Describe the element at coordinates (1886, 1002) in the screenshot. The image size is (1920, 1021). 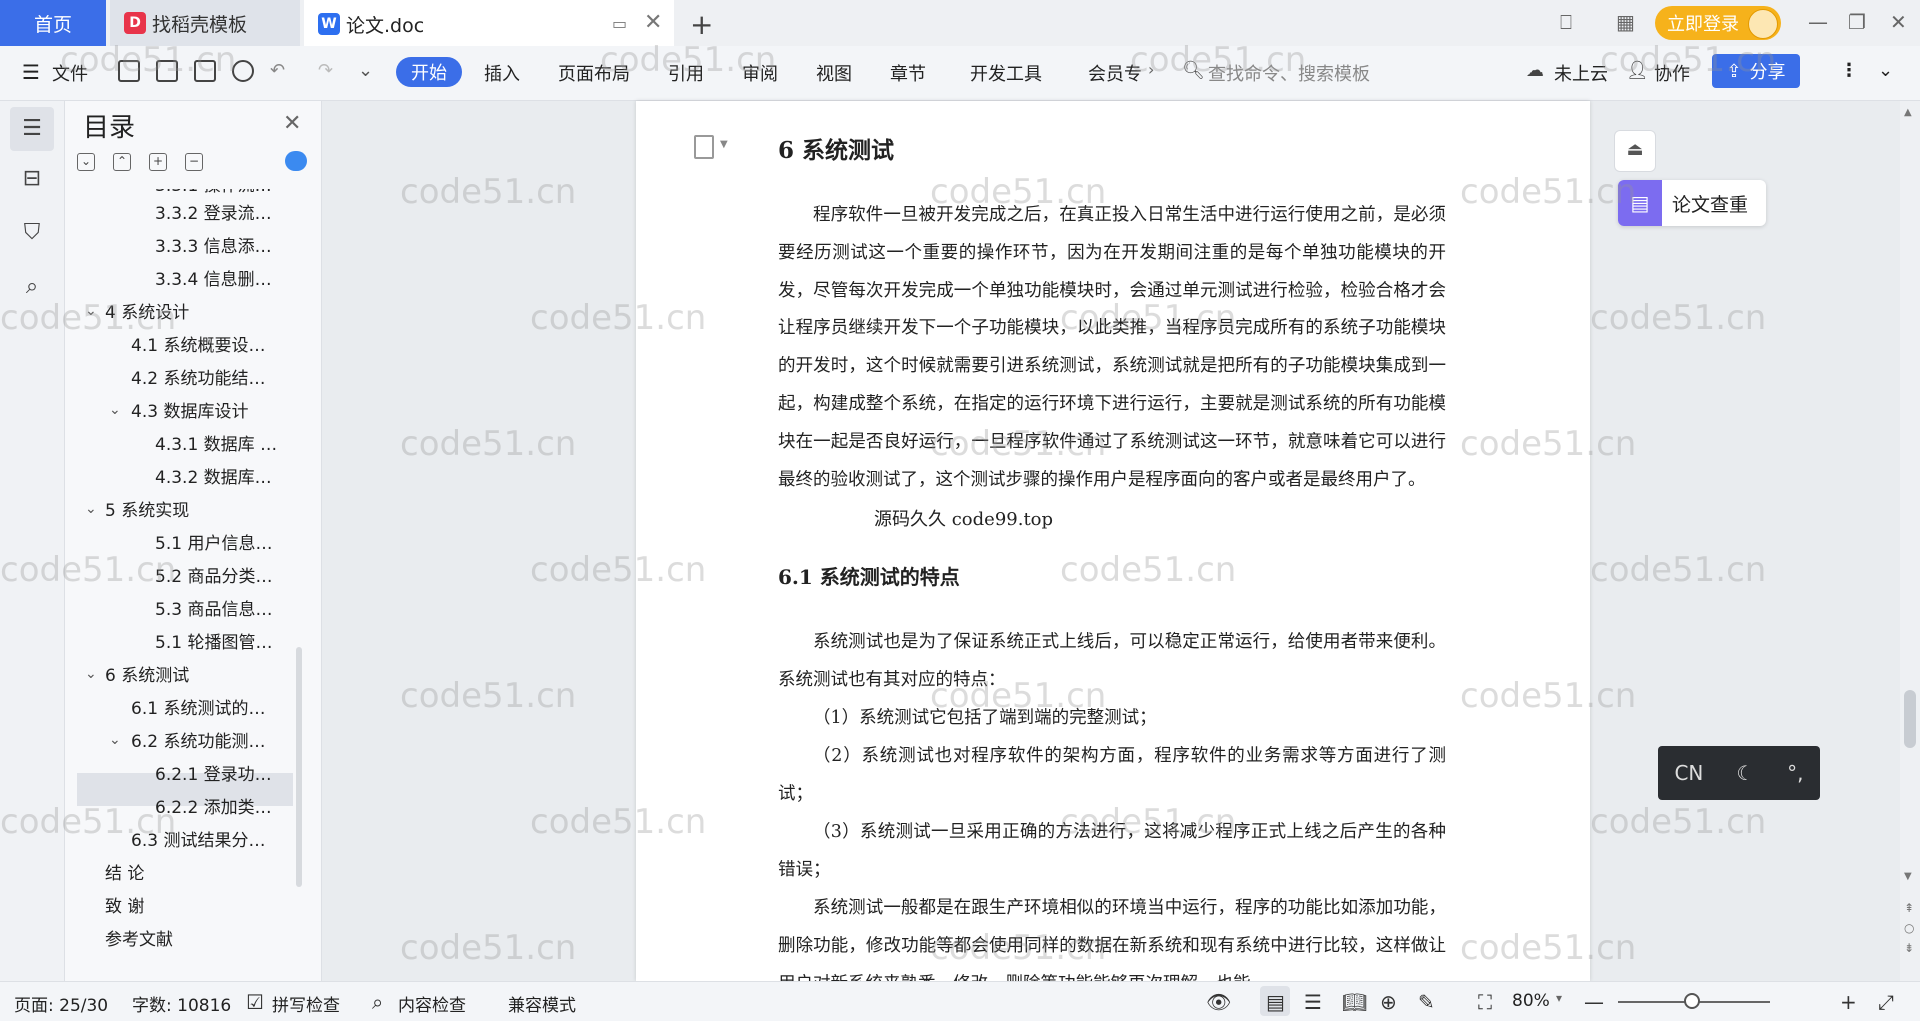
I see `fullscreen-icon: ⤢` at that location.